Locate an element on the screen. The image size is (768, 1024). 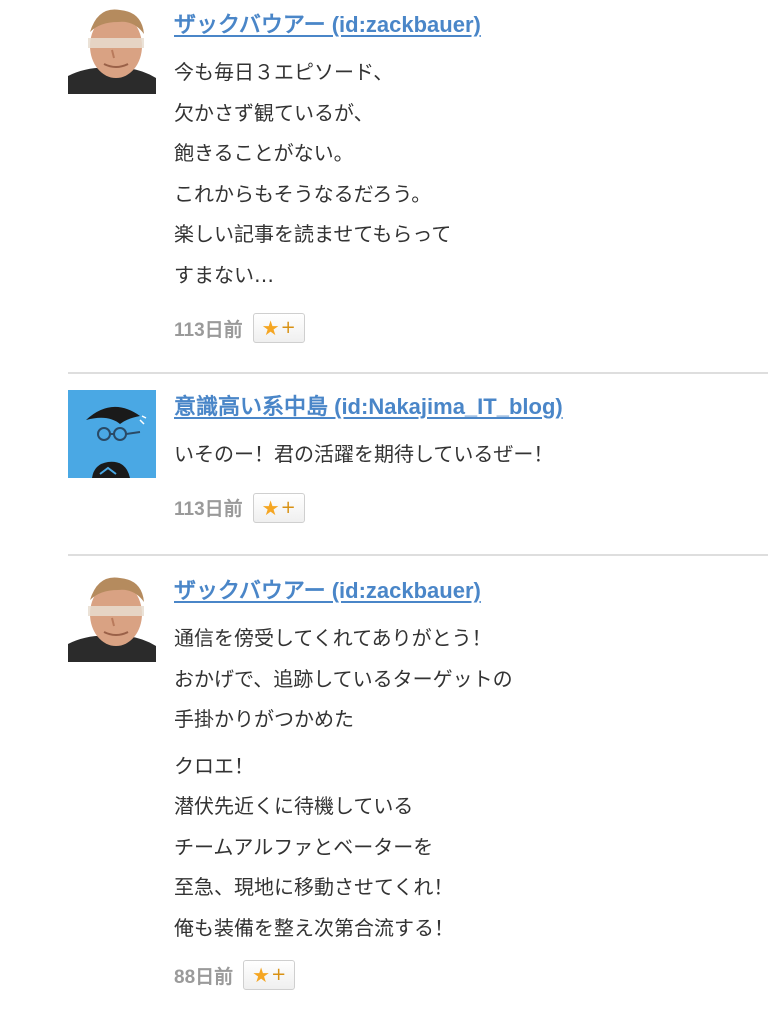
timestamp: 88日前 is located at coordinates (204, 977).